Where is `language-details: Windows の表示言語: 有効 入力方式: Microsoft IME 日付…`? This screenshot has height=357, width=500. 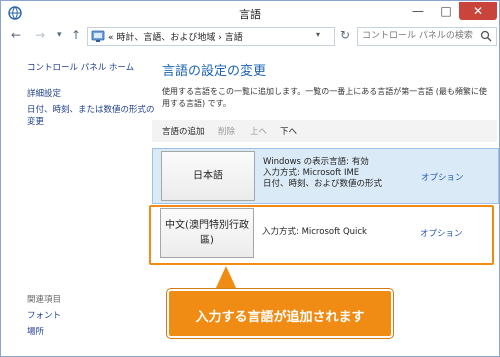
language-details: Windows の表示言語: 有効 入力方式: Microsoft IME 日付… is located at coordinates (322, 173).